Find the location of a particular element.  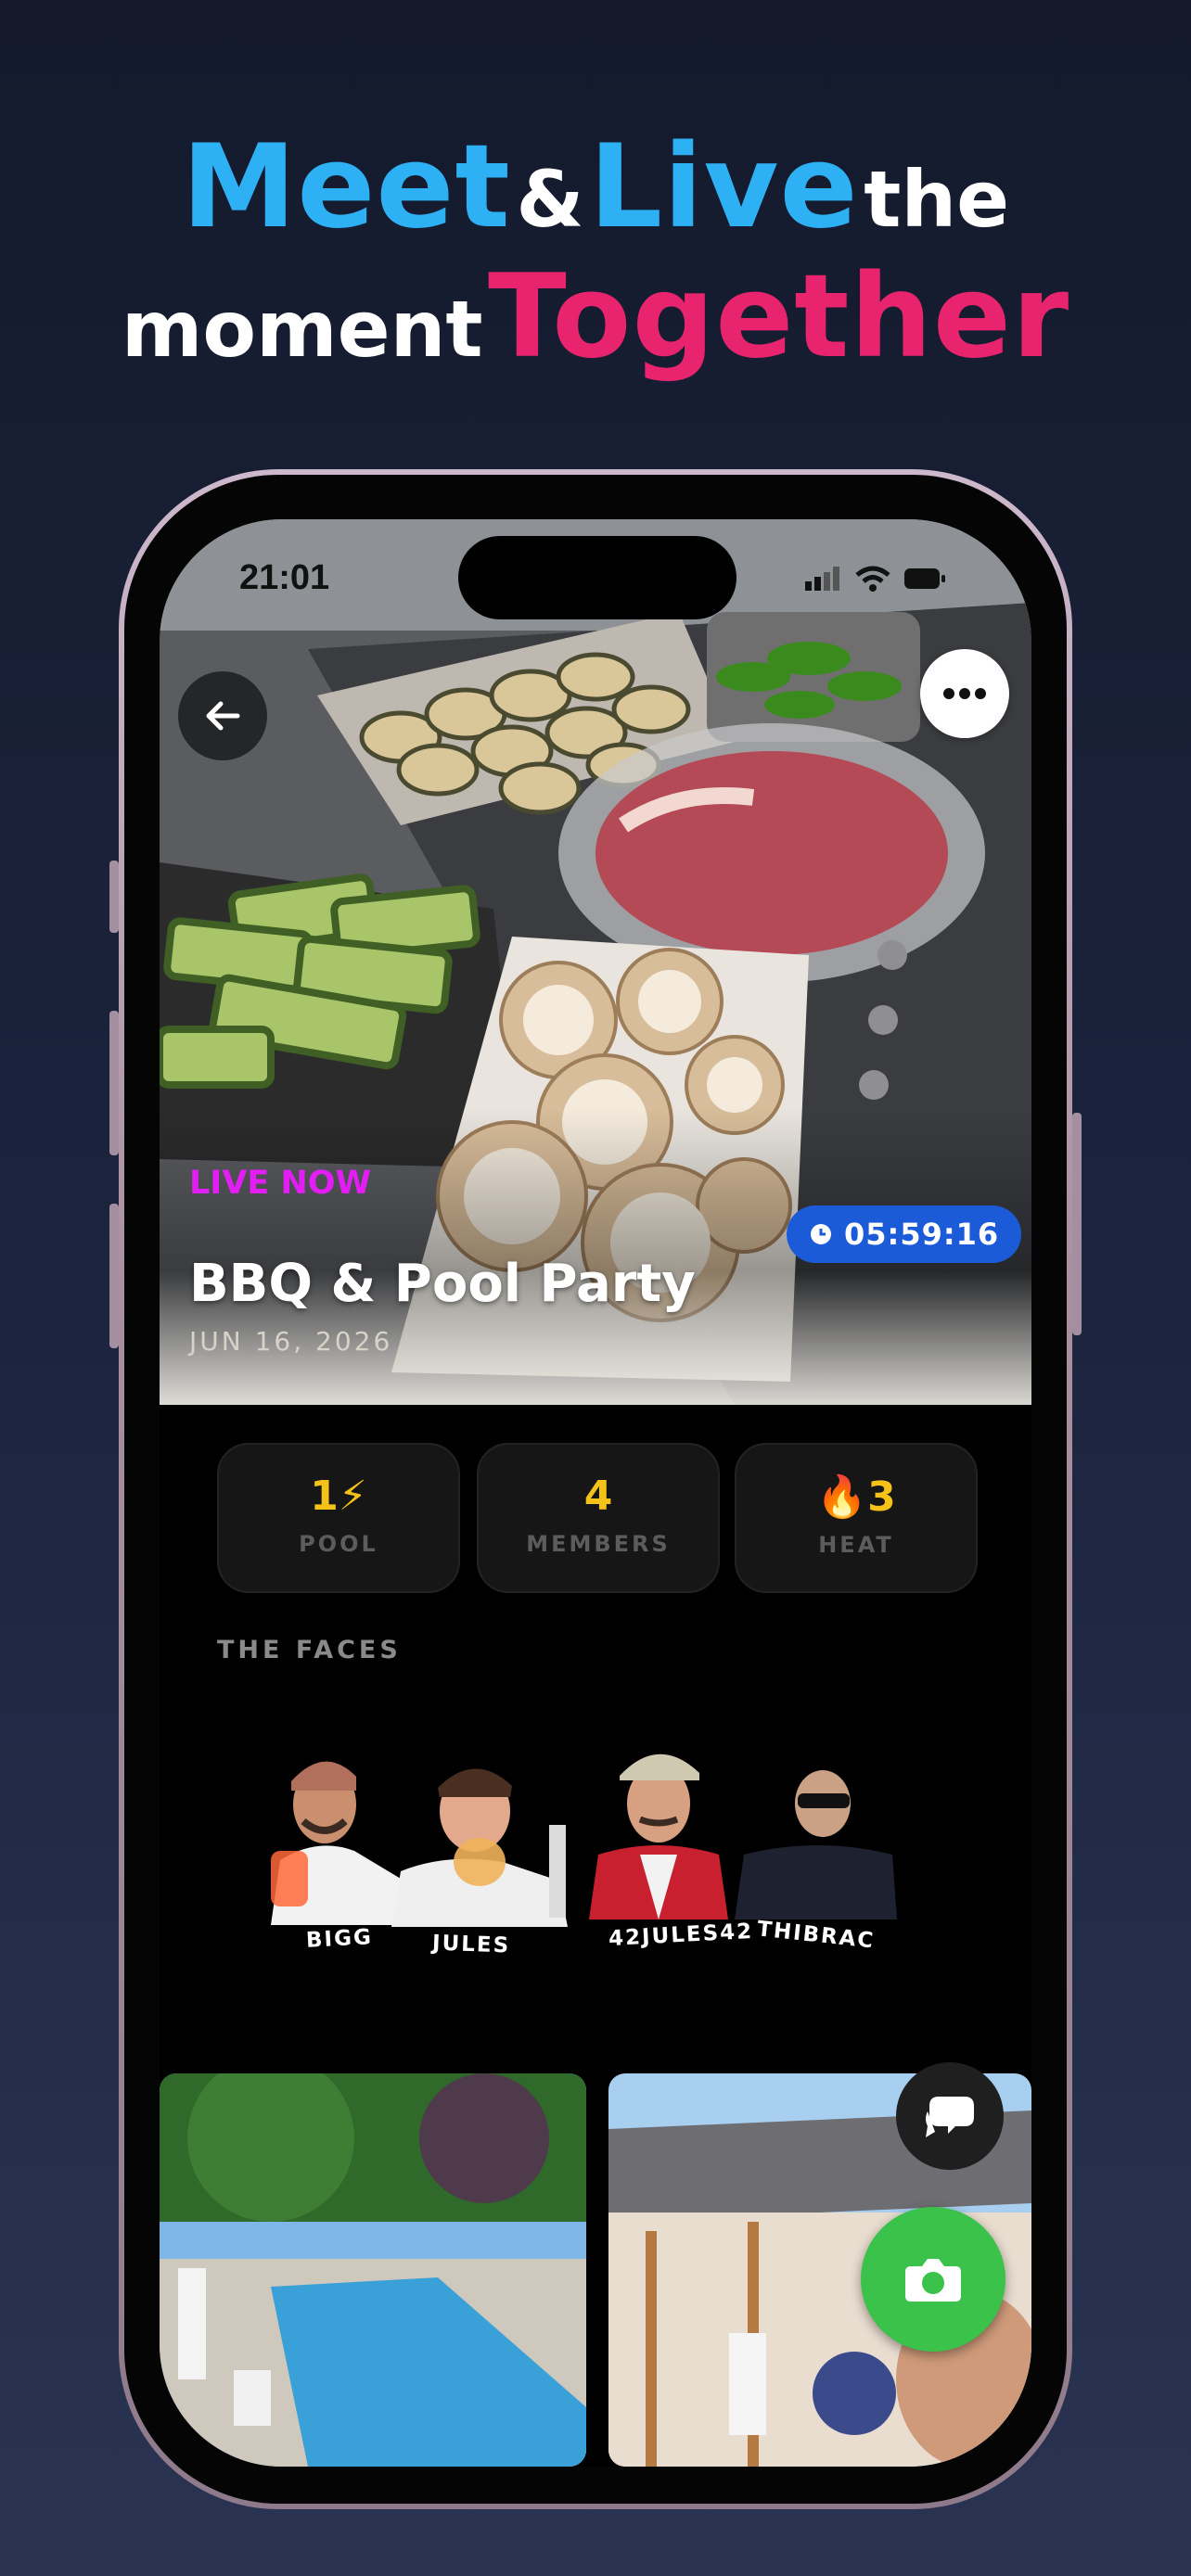

headline-meet: Meet is located at coordinates (346, 187).